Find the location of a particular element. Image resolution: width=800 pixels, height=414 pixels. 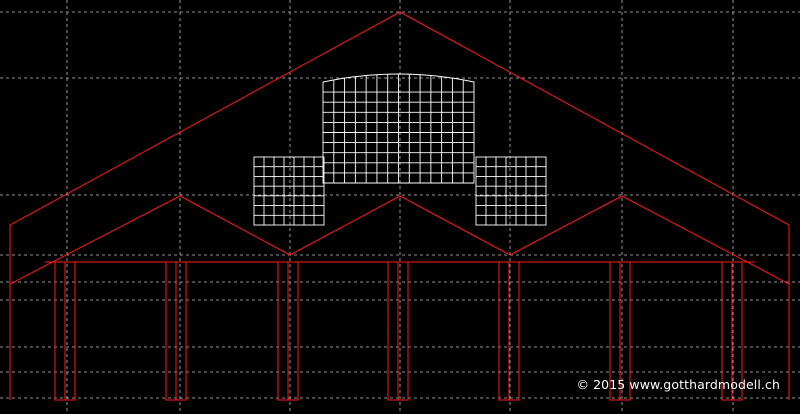

copyright-notice: © 2015 www.gotthardmodell.ch is located at coordinates (678, 384).